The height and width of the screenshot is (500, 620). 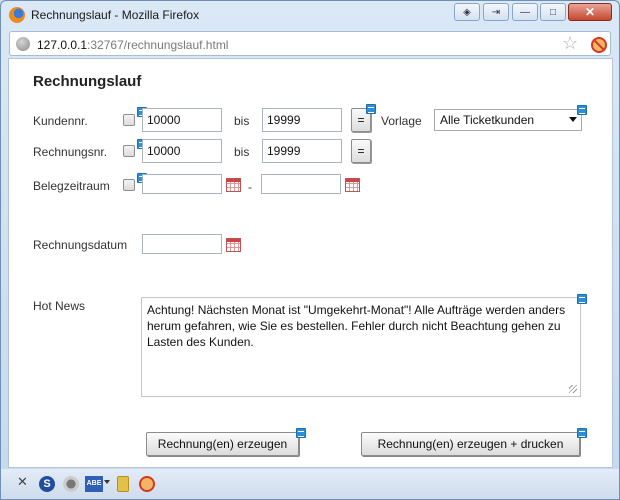 I want to click on noscript-icon, so click(x=599, y=45).